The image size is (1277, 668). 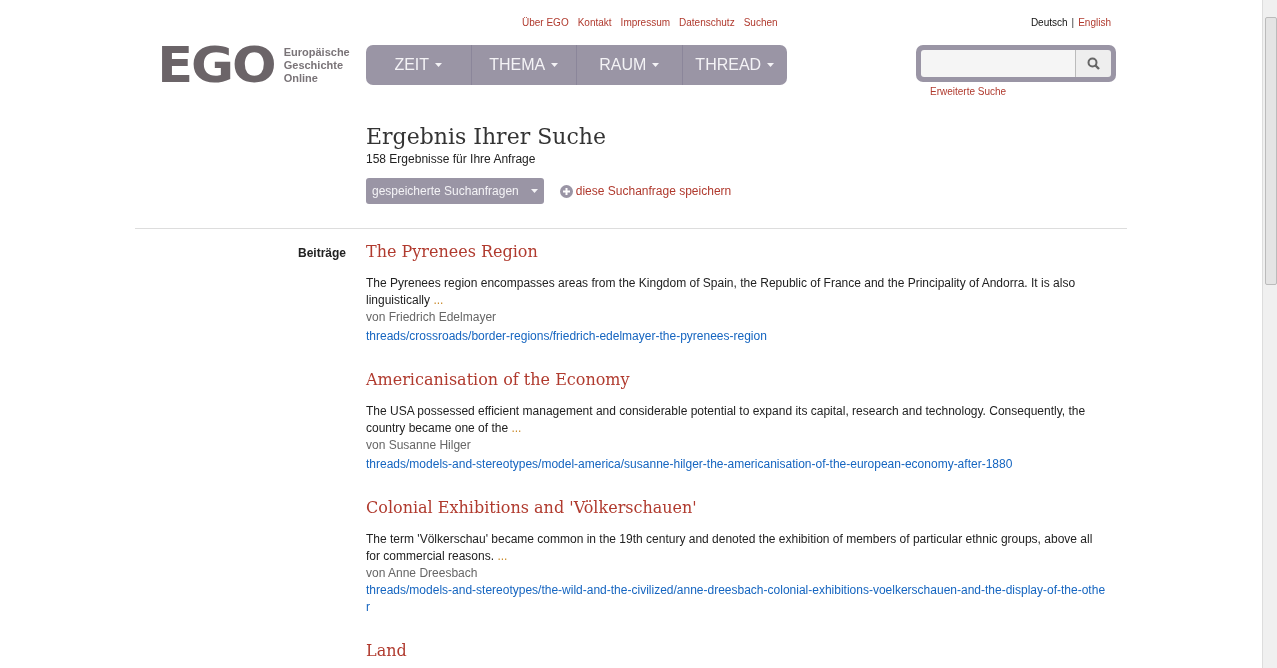 I want to click on logo: EGO, so click(x=216, y=65).